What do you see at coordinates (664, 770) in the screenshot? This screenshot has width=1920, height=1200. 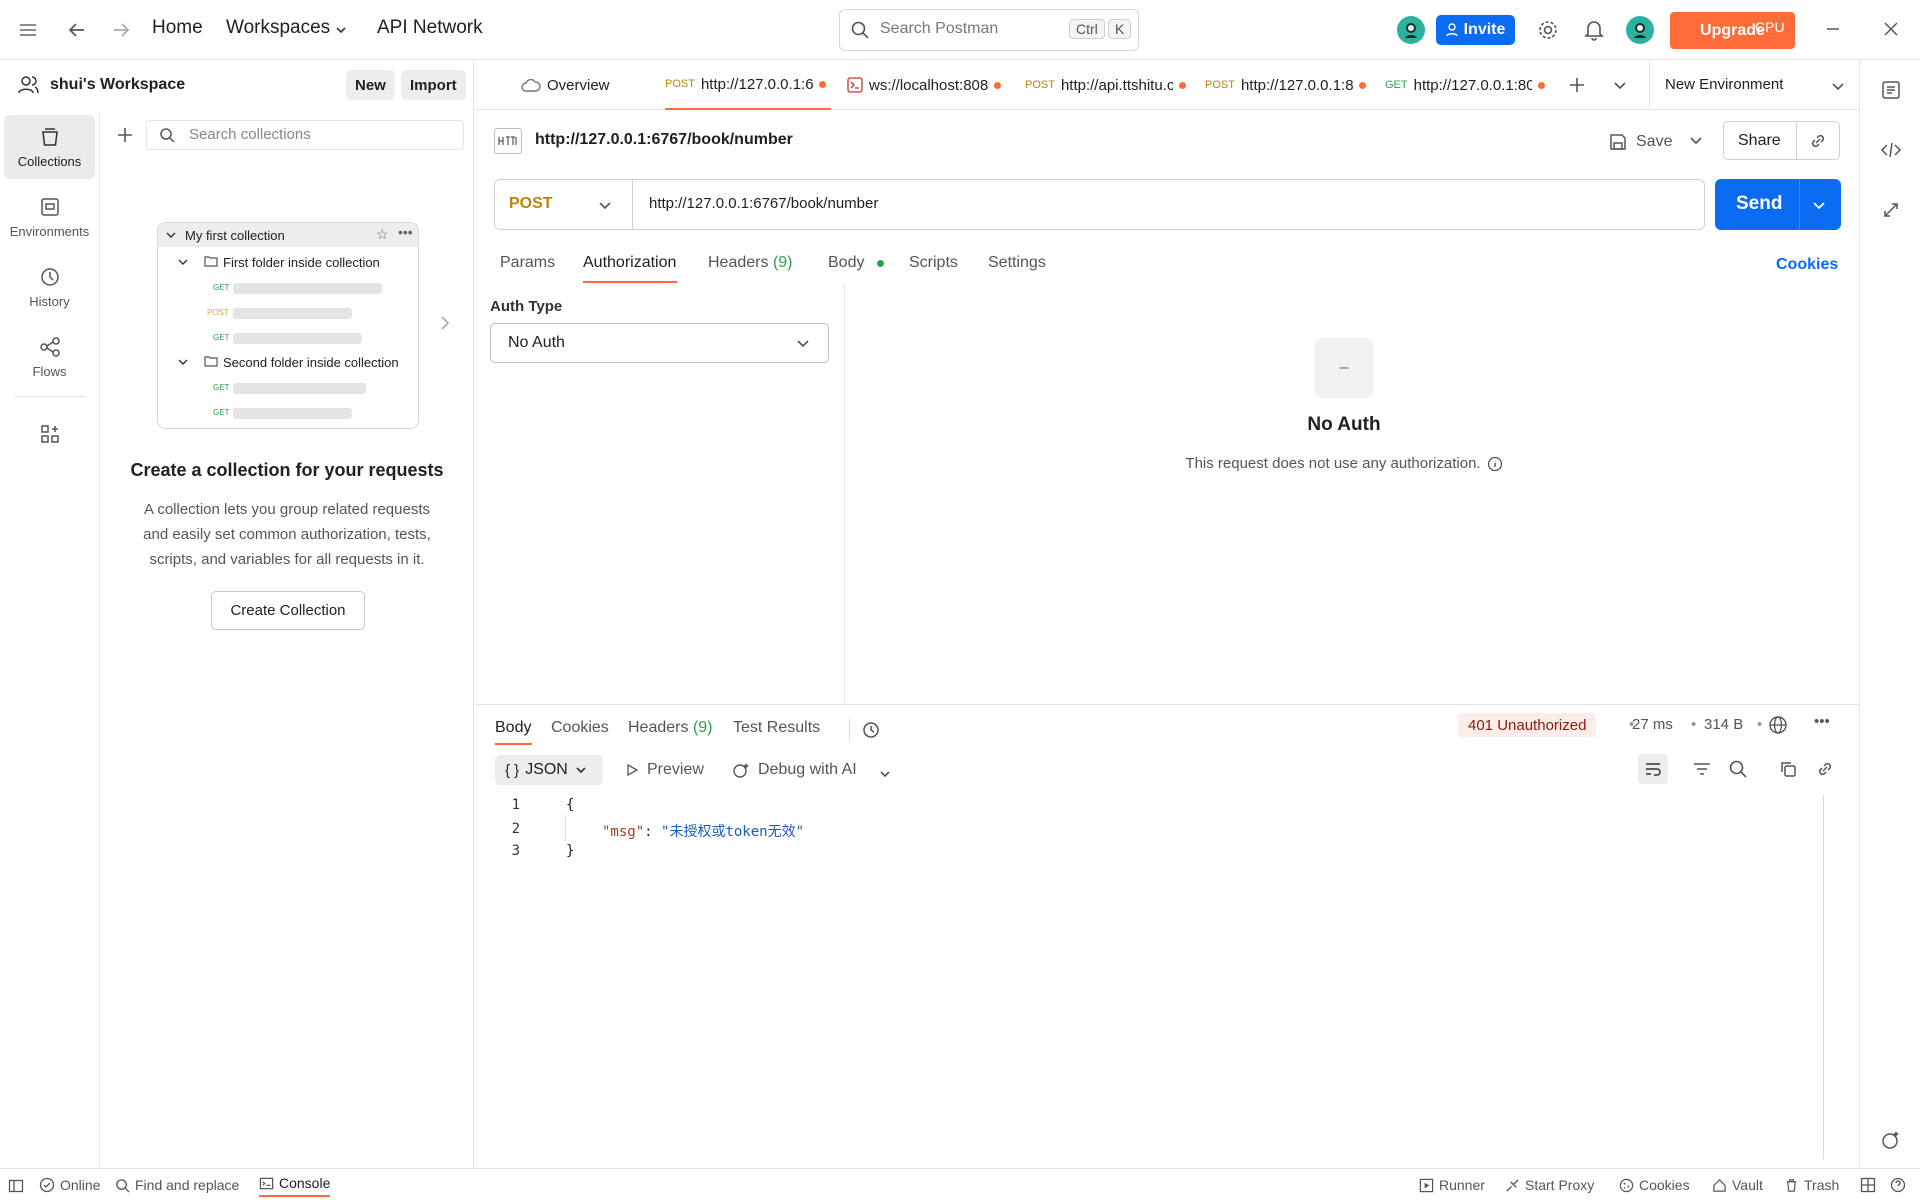 I see `preview-button: Preview` at bounding box center [664, 770].